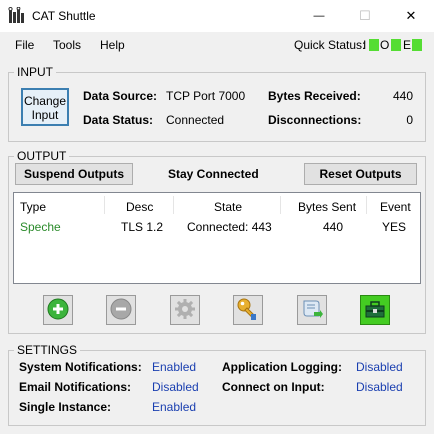 The height and width of the screenshot is (434, 434). Describe the element at coordinates (327, 207) in the screenshot. I see `column-header-bytes-sent: Bytes Sent` at that location.